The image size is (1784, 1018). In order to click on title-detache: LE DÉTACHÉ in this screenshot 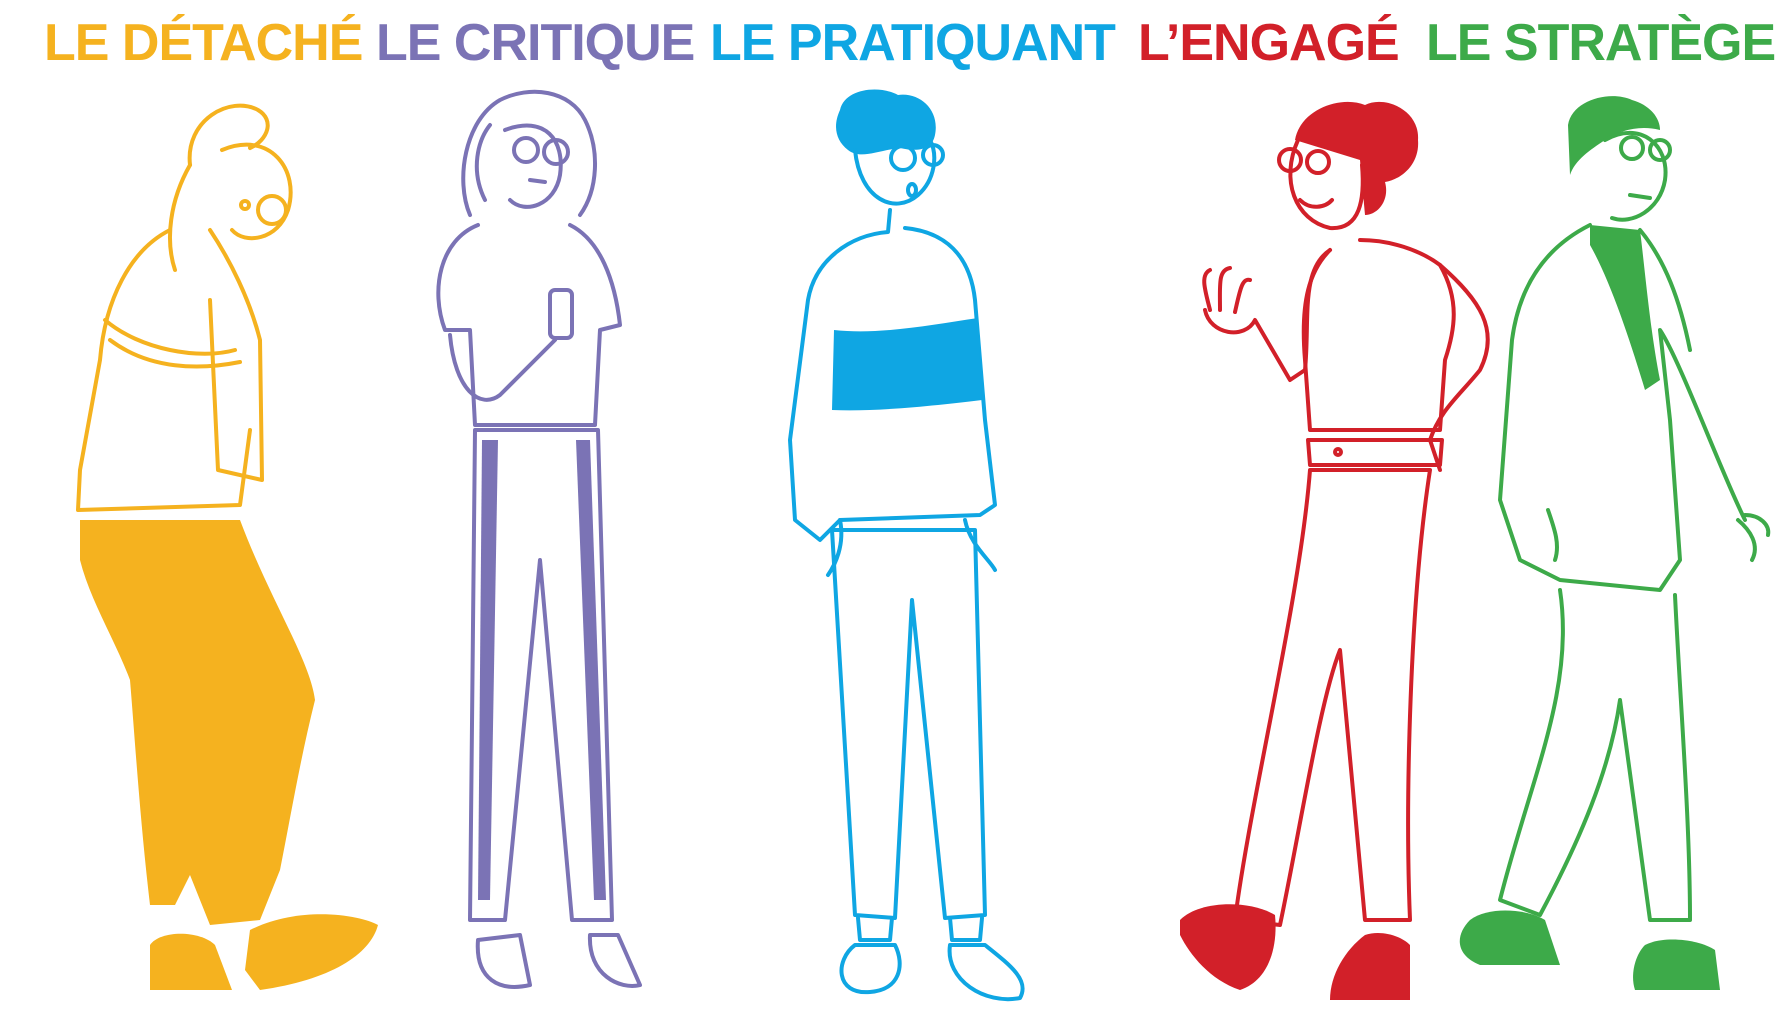, I will do `click(203, 43)`.